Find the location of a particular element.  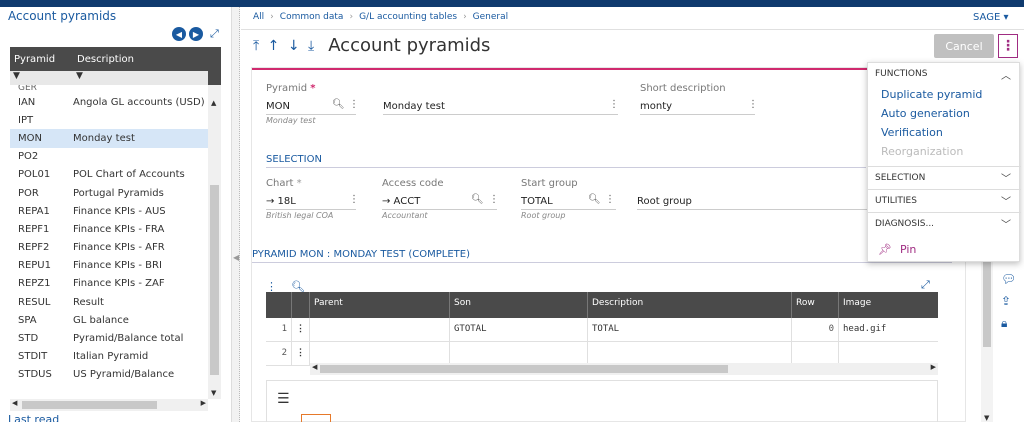

pyramid-code: STDUS is located at coordinates (35, 375).